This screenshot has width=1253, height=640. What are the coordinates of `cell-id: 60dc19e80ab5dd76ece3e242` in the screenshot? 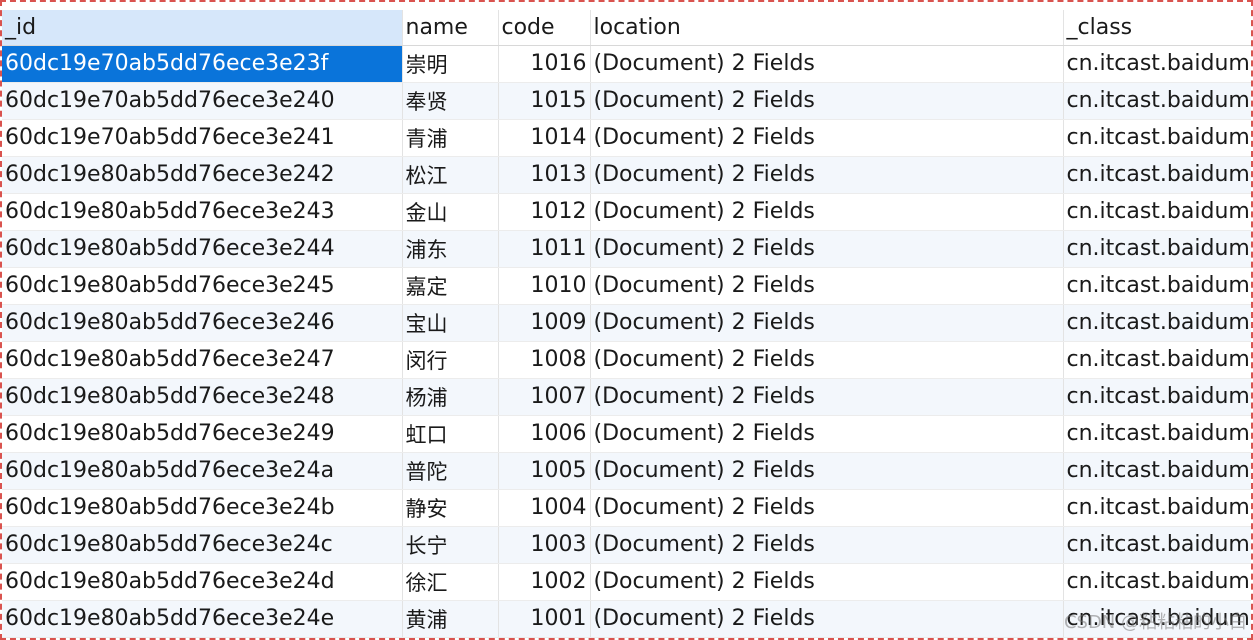 It's located at (202, 175).